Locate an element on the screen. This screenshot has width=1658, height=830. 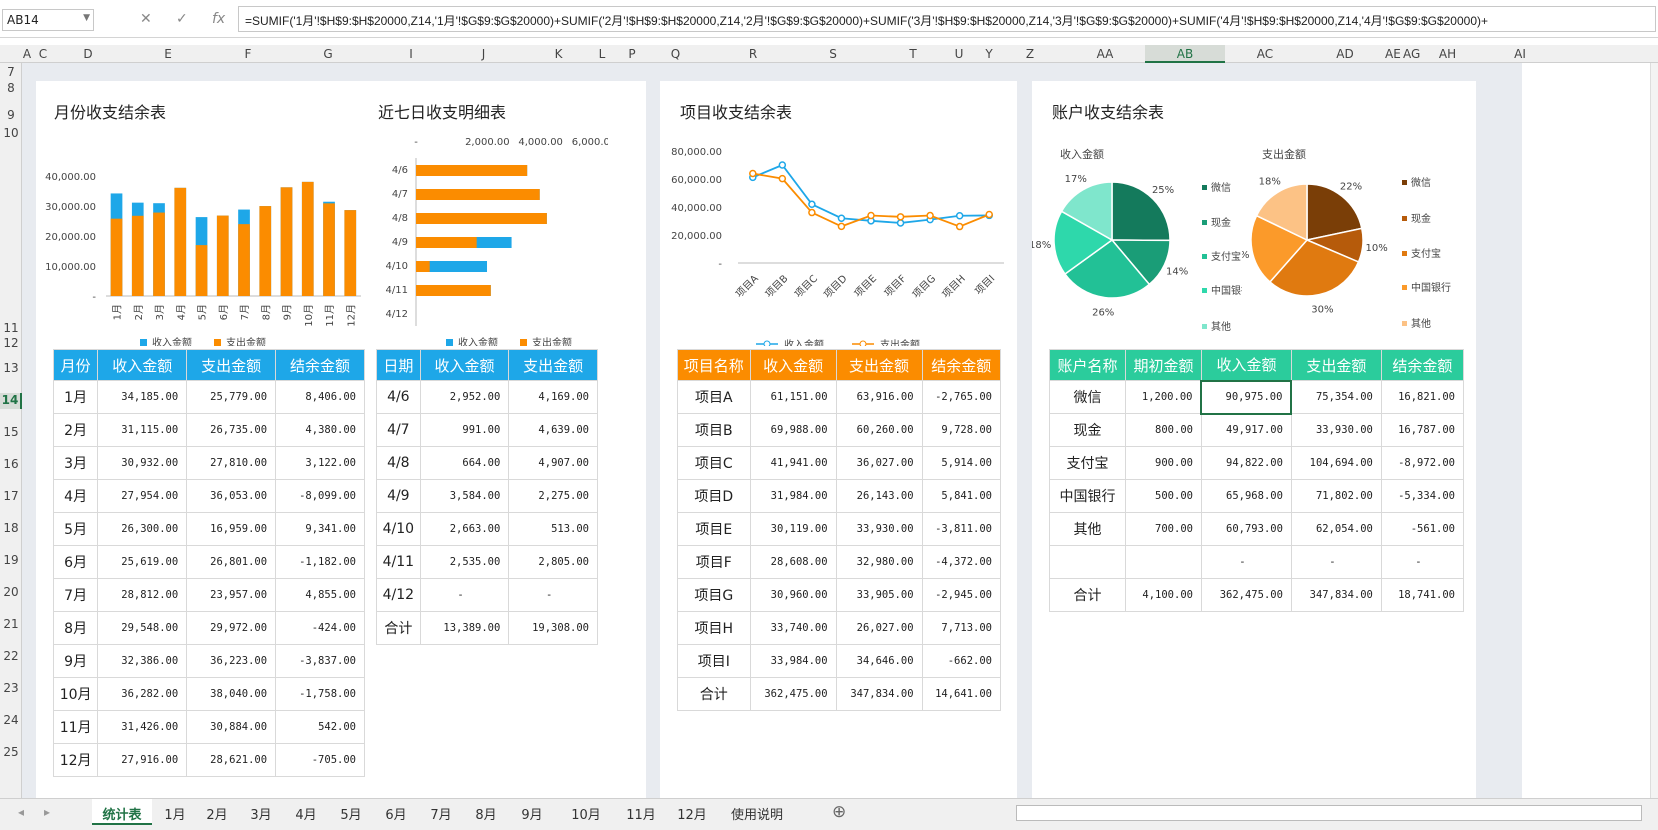
table-cell: 16,787.00 is located at coordinates (1422, 430).